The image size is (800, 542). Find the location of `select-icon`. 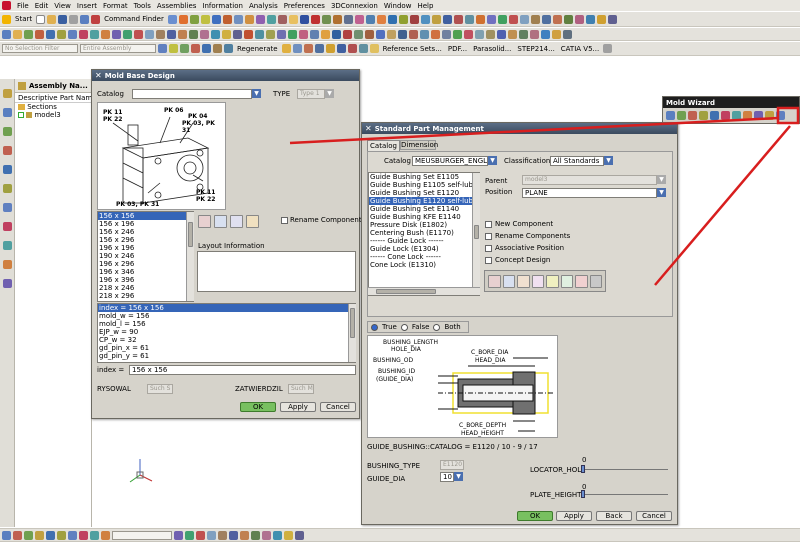

select-icon is located at coordinates (162, 48).